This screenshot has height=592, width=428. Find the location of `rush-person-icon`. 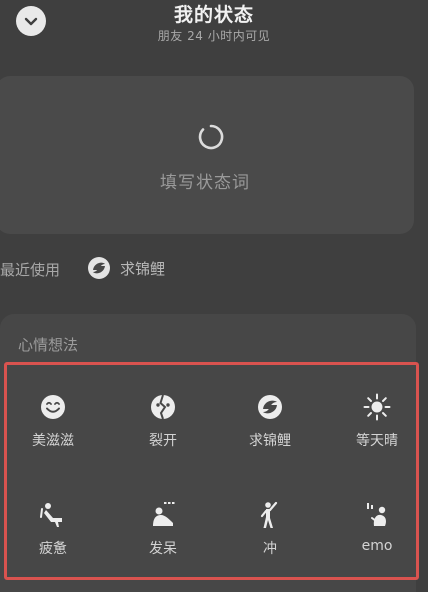

rush-person-icon is located at coordinates (269, 514).